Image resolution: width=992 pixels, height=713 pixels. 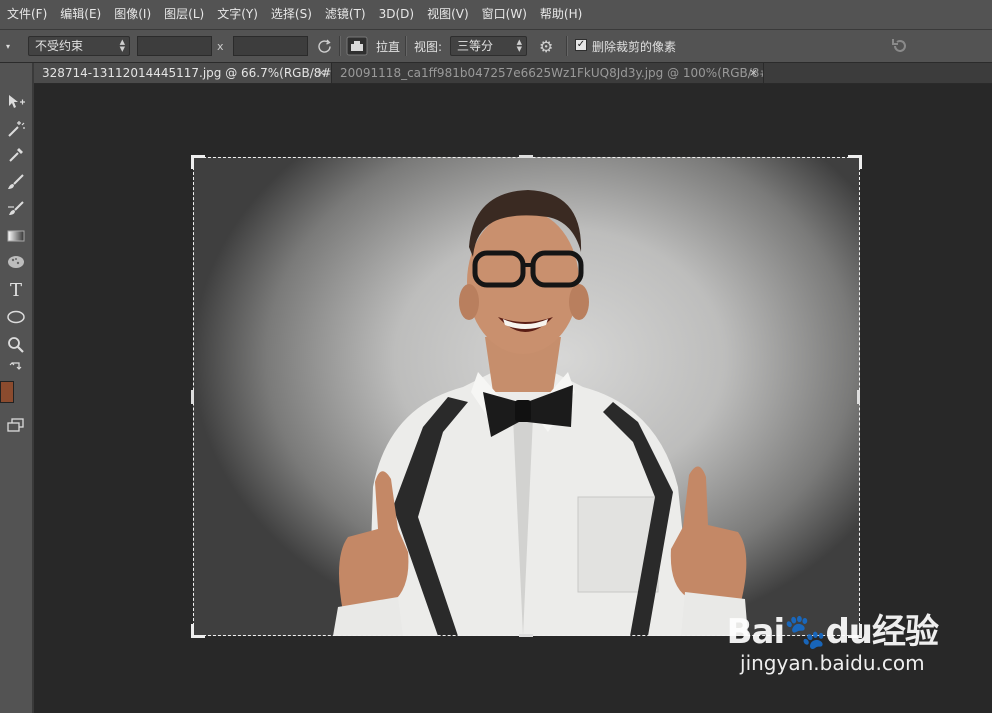 I want to click on paw-icon: 🐾, so click(x=805, y=632).